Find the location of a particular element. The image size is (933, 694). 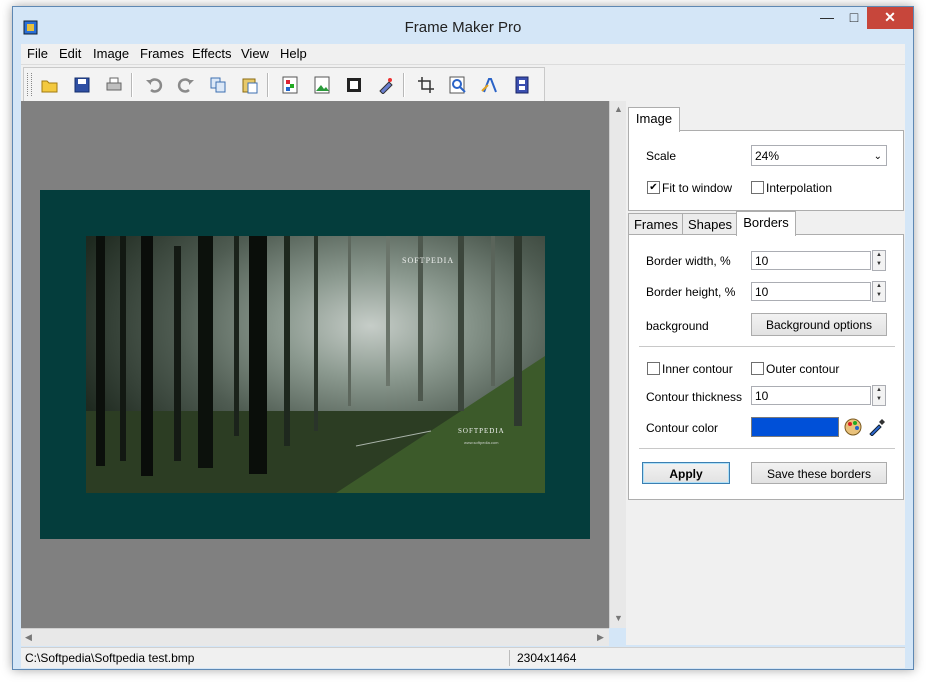

vertical-scrollbar: ▲ ▼ is located at coordinates (618, 364).